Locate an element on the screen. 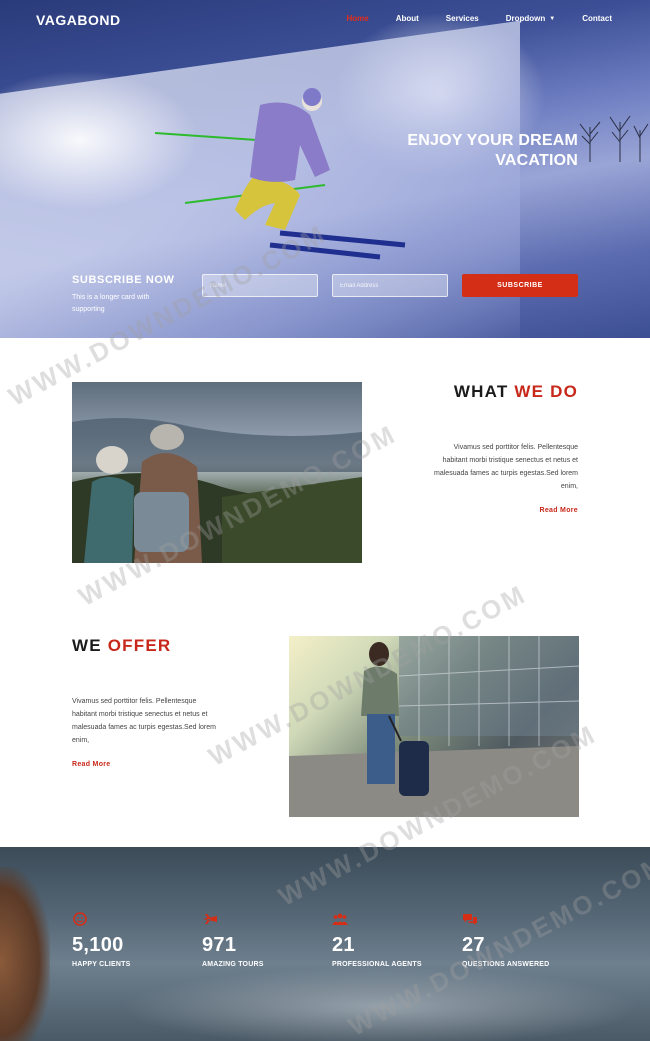 Image resolution: width=650 pixels, height=1041 pixels. we-offer-read-more-link: Read More is located at coordinates (91, 764).